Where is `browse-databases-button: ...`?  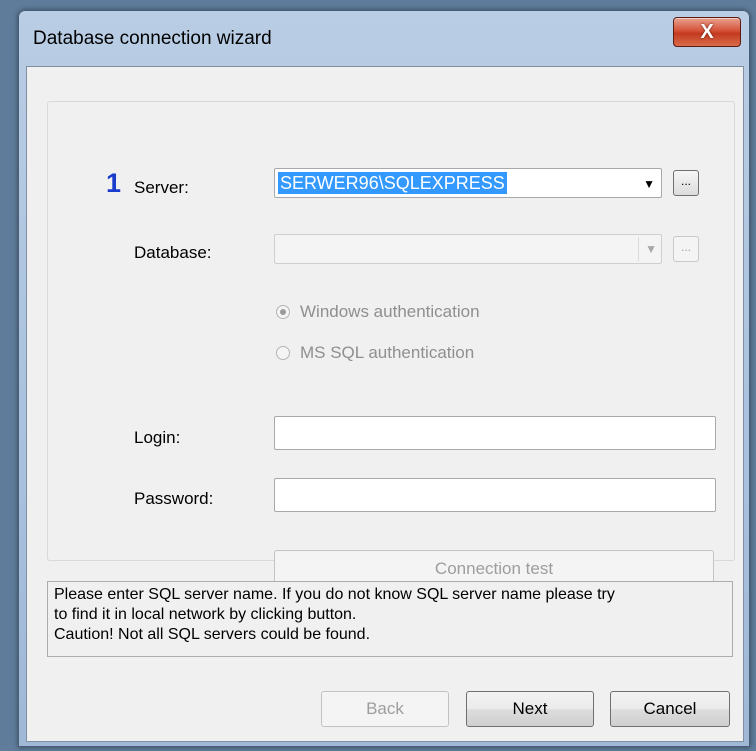 browse-databases-button: ... is located at coordinates (686, 249).